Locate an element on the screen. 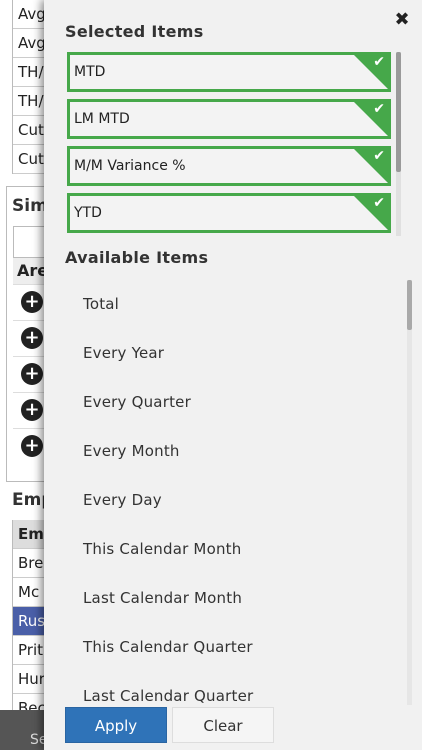 The width and height of the screenshot is (422, 750). close-icon: ✖ is located at coordinates (402, 20).